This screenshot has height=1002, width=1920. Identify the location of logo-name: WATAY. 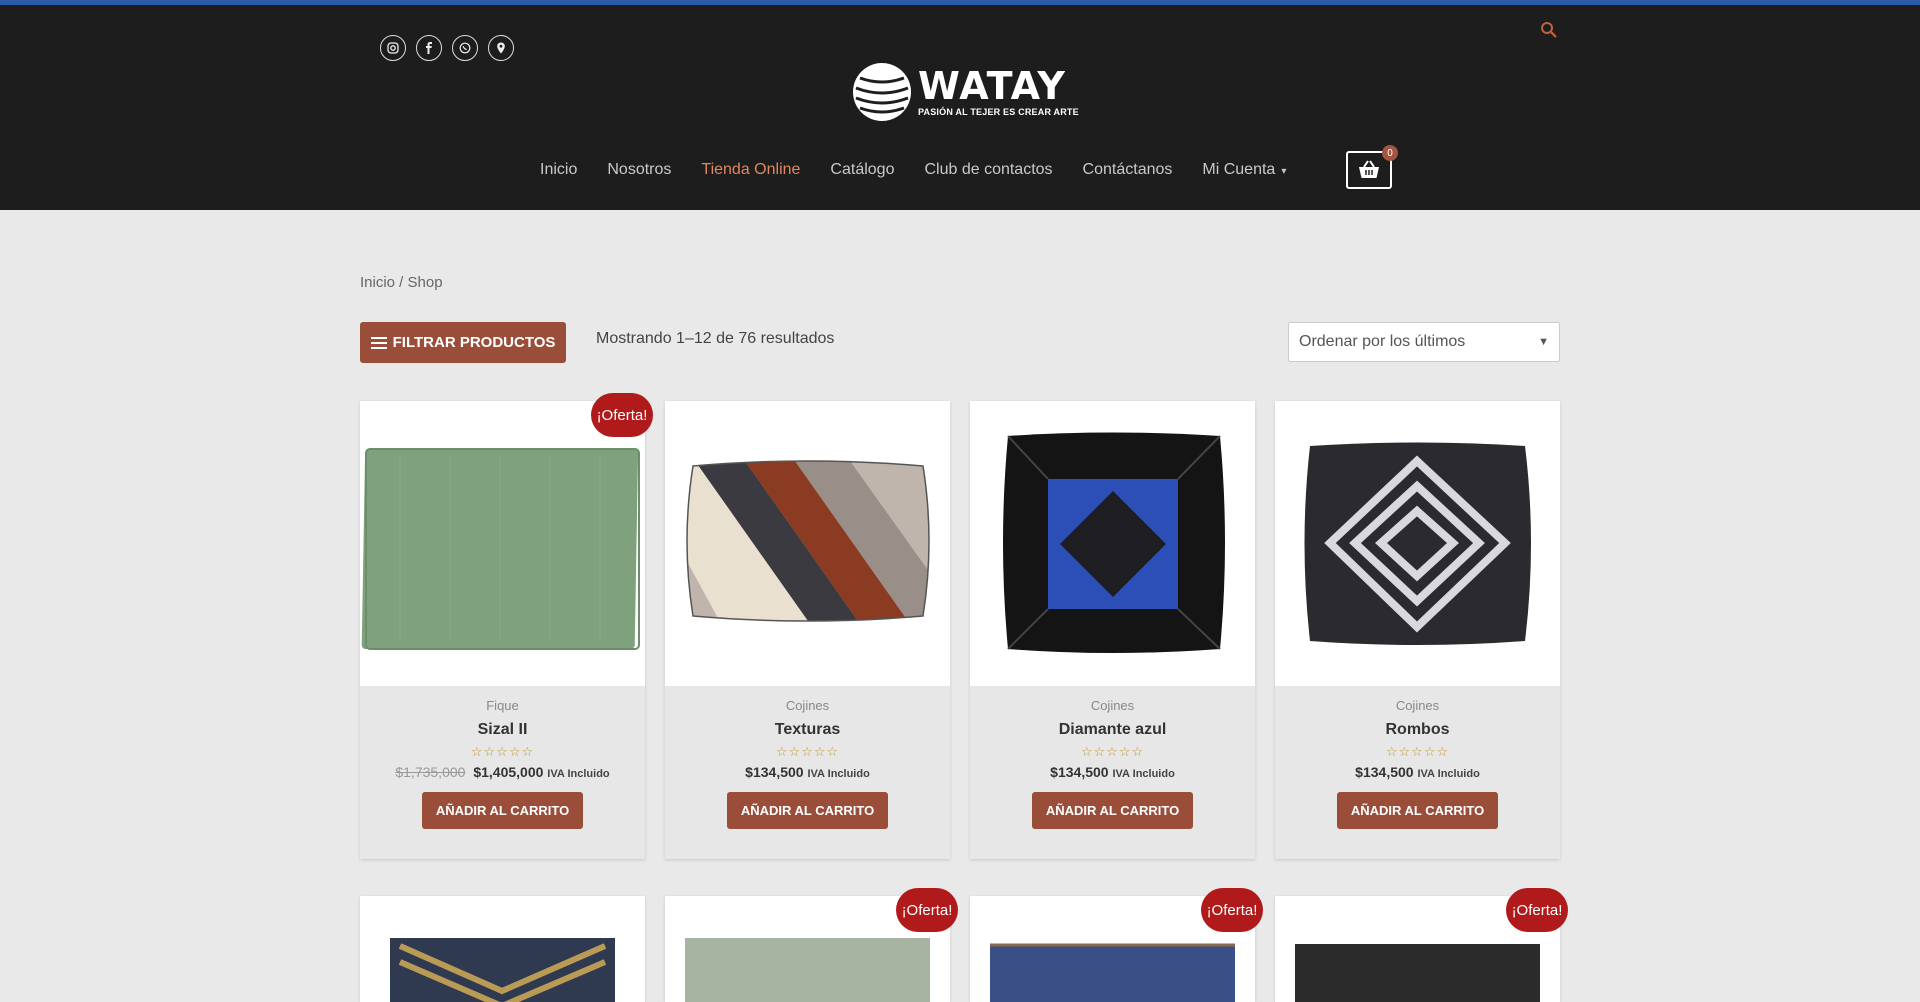
(992, 86).